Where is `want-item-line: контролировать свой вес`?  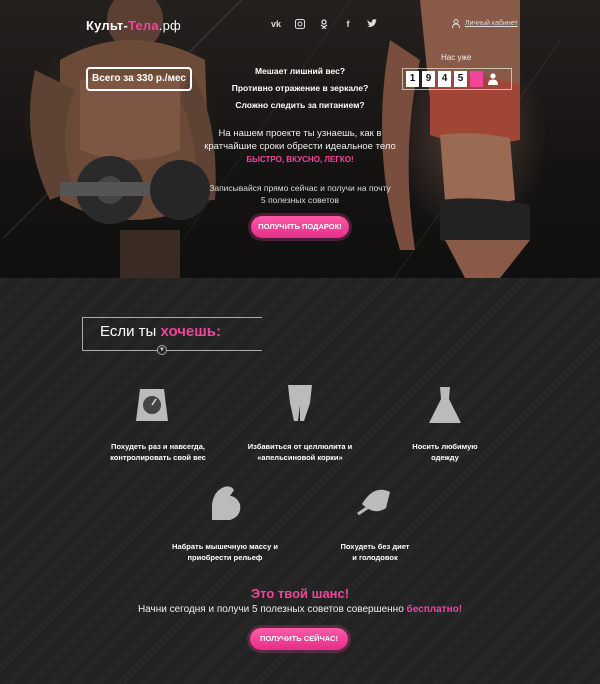
want-item-line: контролировать свой вес is located at coordinates (158, 457).